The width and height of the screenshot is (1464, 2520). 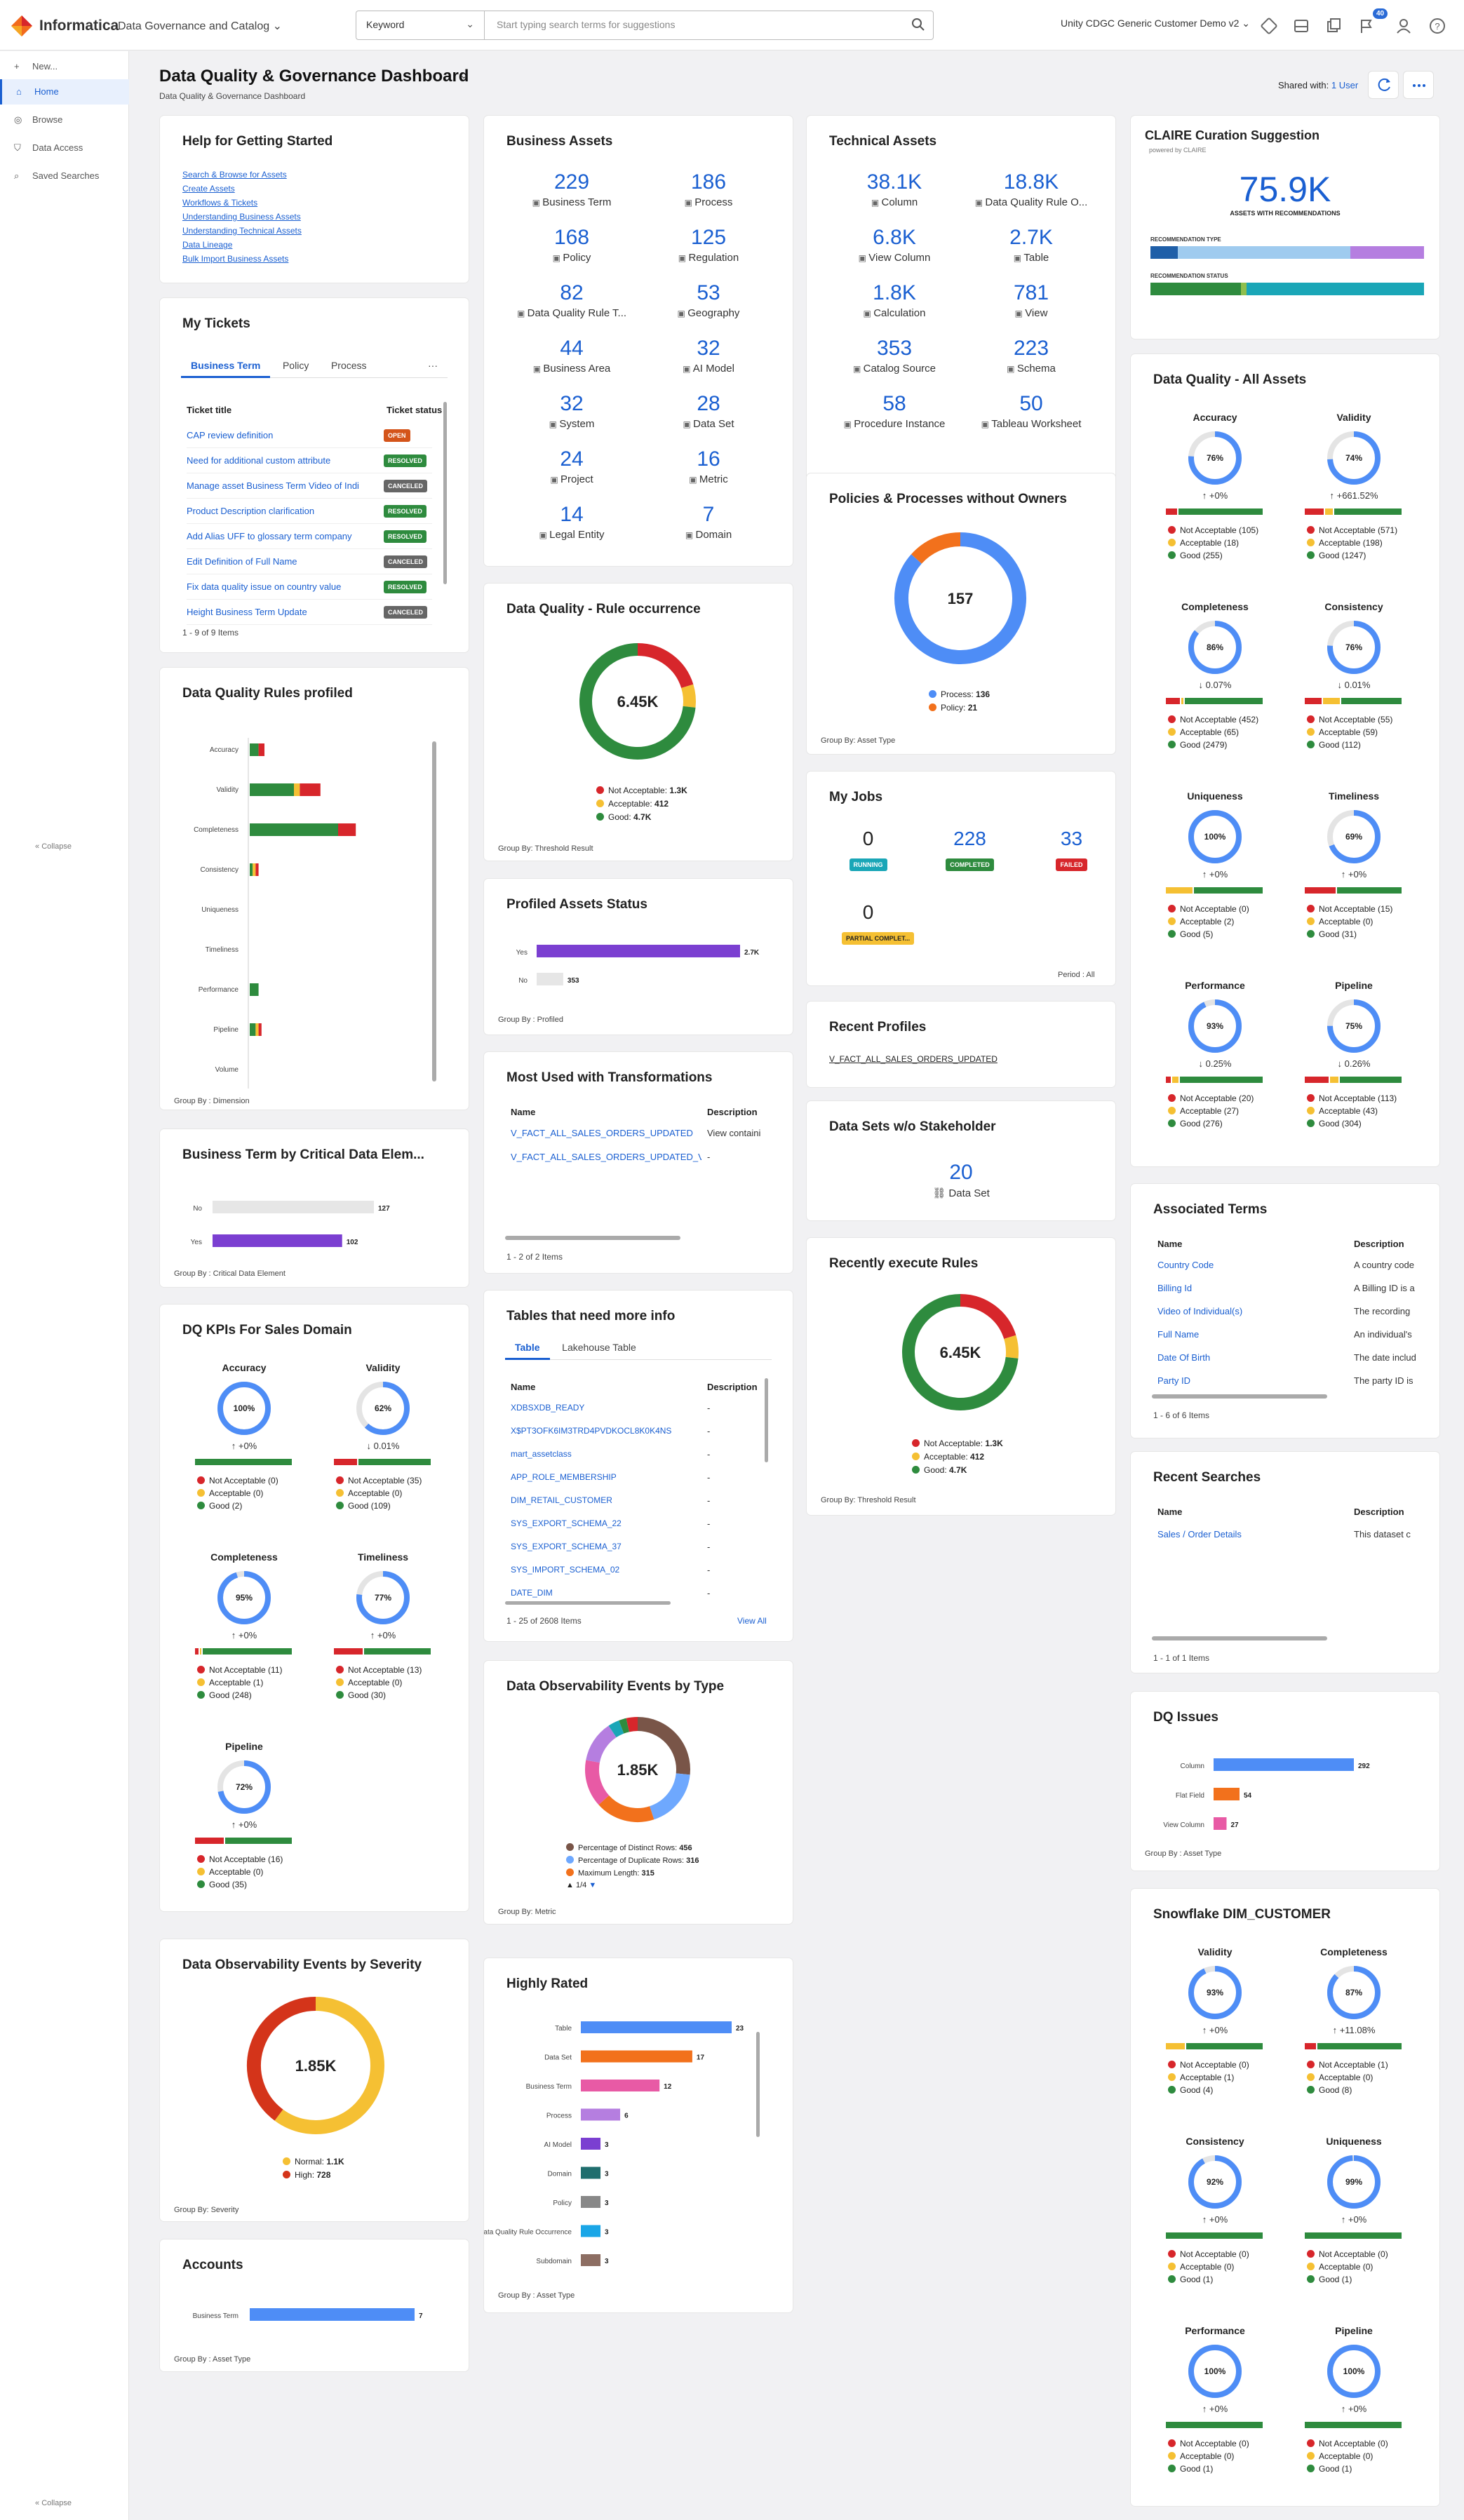 I want to click on ticket-title: Fix data quality issue on country value, so click(x=285, y=586).